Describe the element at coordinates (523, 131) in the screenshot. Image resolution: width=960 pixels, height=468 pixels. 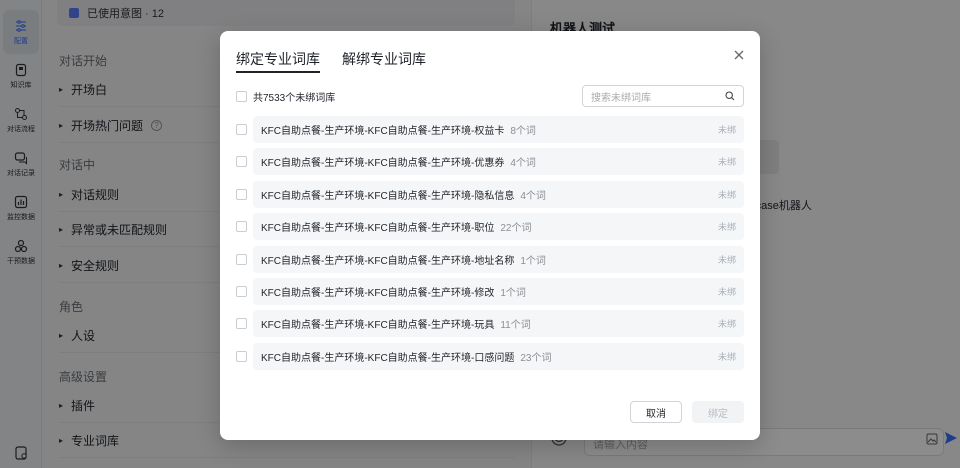
I see `item-count: 8个词` at that location.